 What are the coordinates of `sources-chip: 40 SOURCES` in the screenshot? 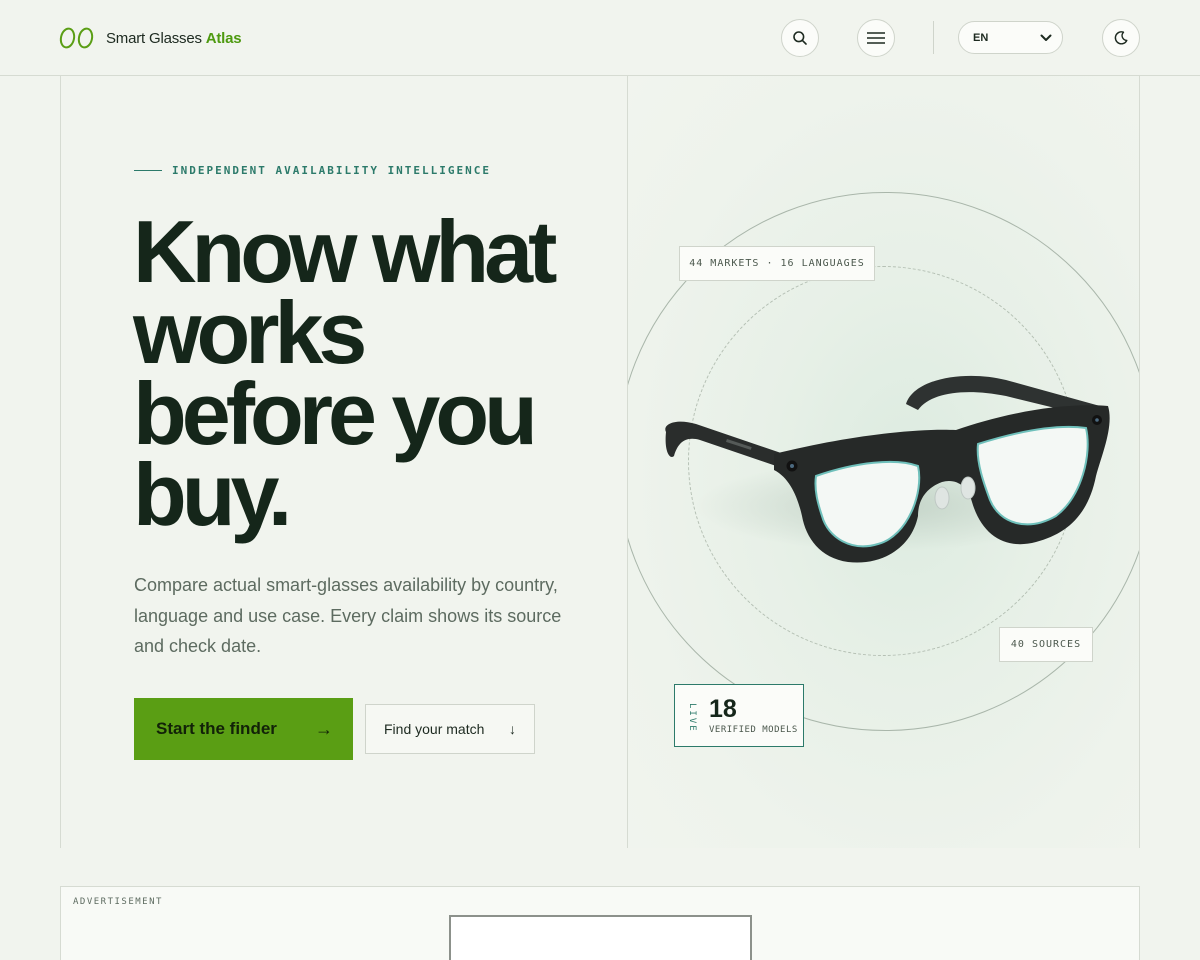 It's located at (1046, 644).